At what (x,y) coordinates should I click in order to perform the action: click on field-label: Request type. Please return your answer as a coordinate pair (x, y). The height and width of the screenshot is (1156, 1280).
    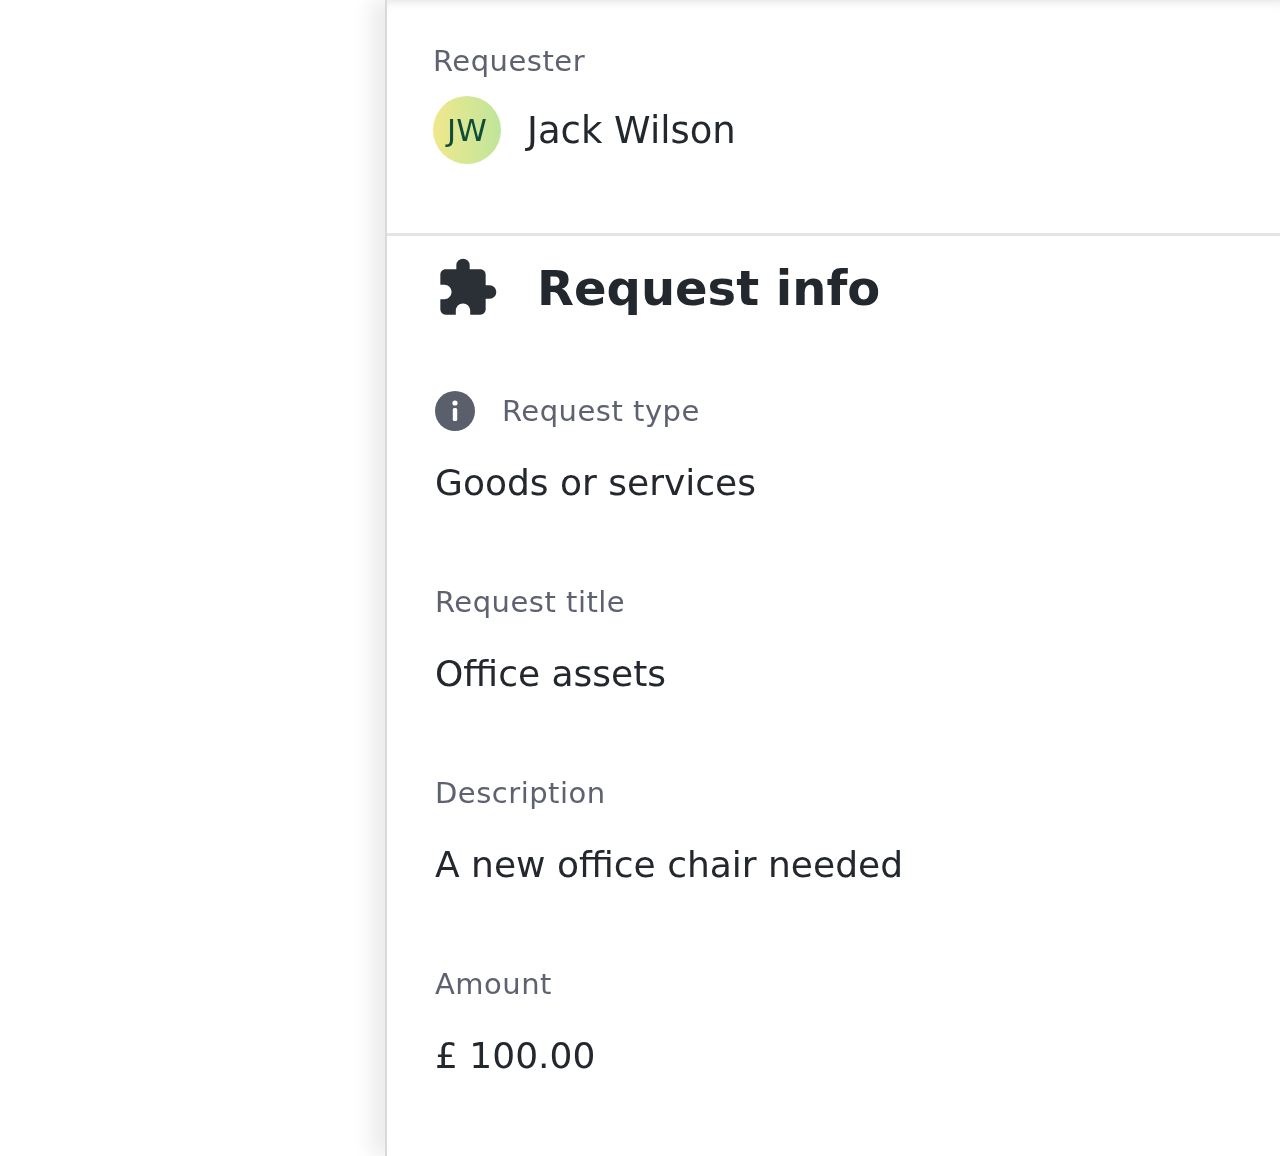
    Looking at the image, I should click on (601, 411).